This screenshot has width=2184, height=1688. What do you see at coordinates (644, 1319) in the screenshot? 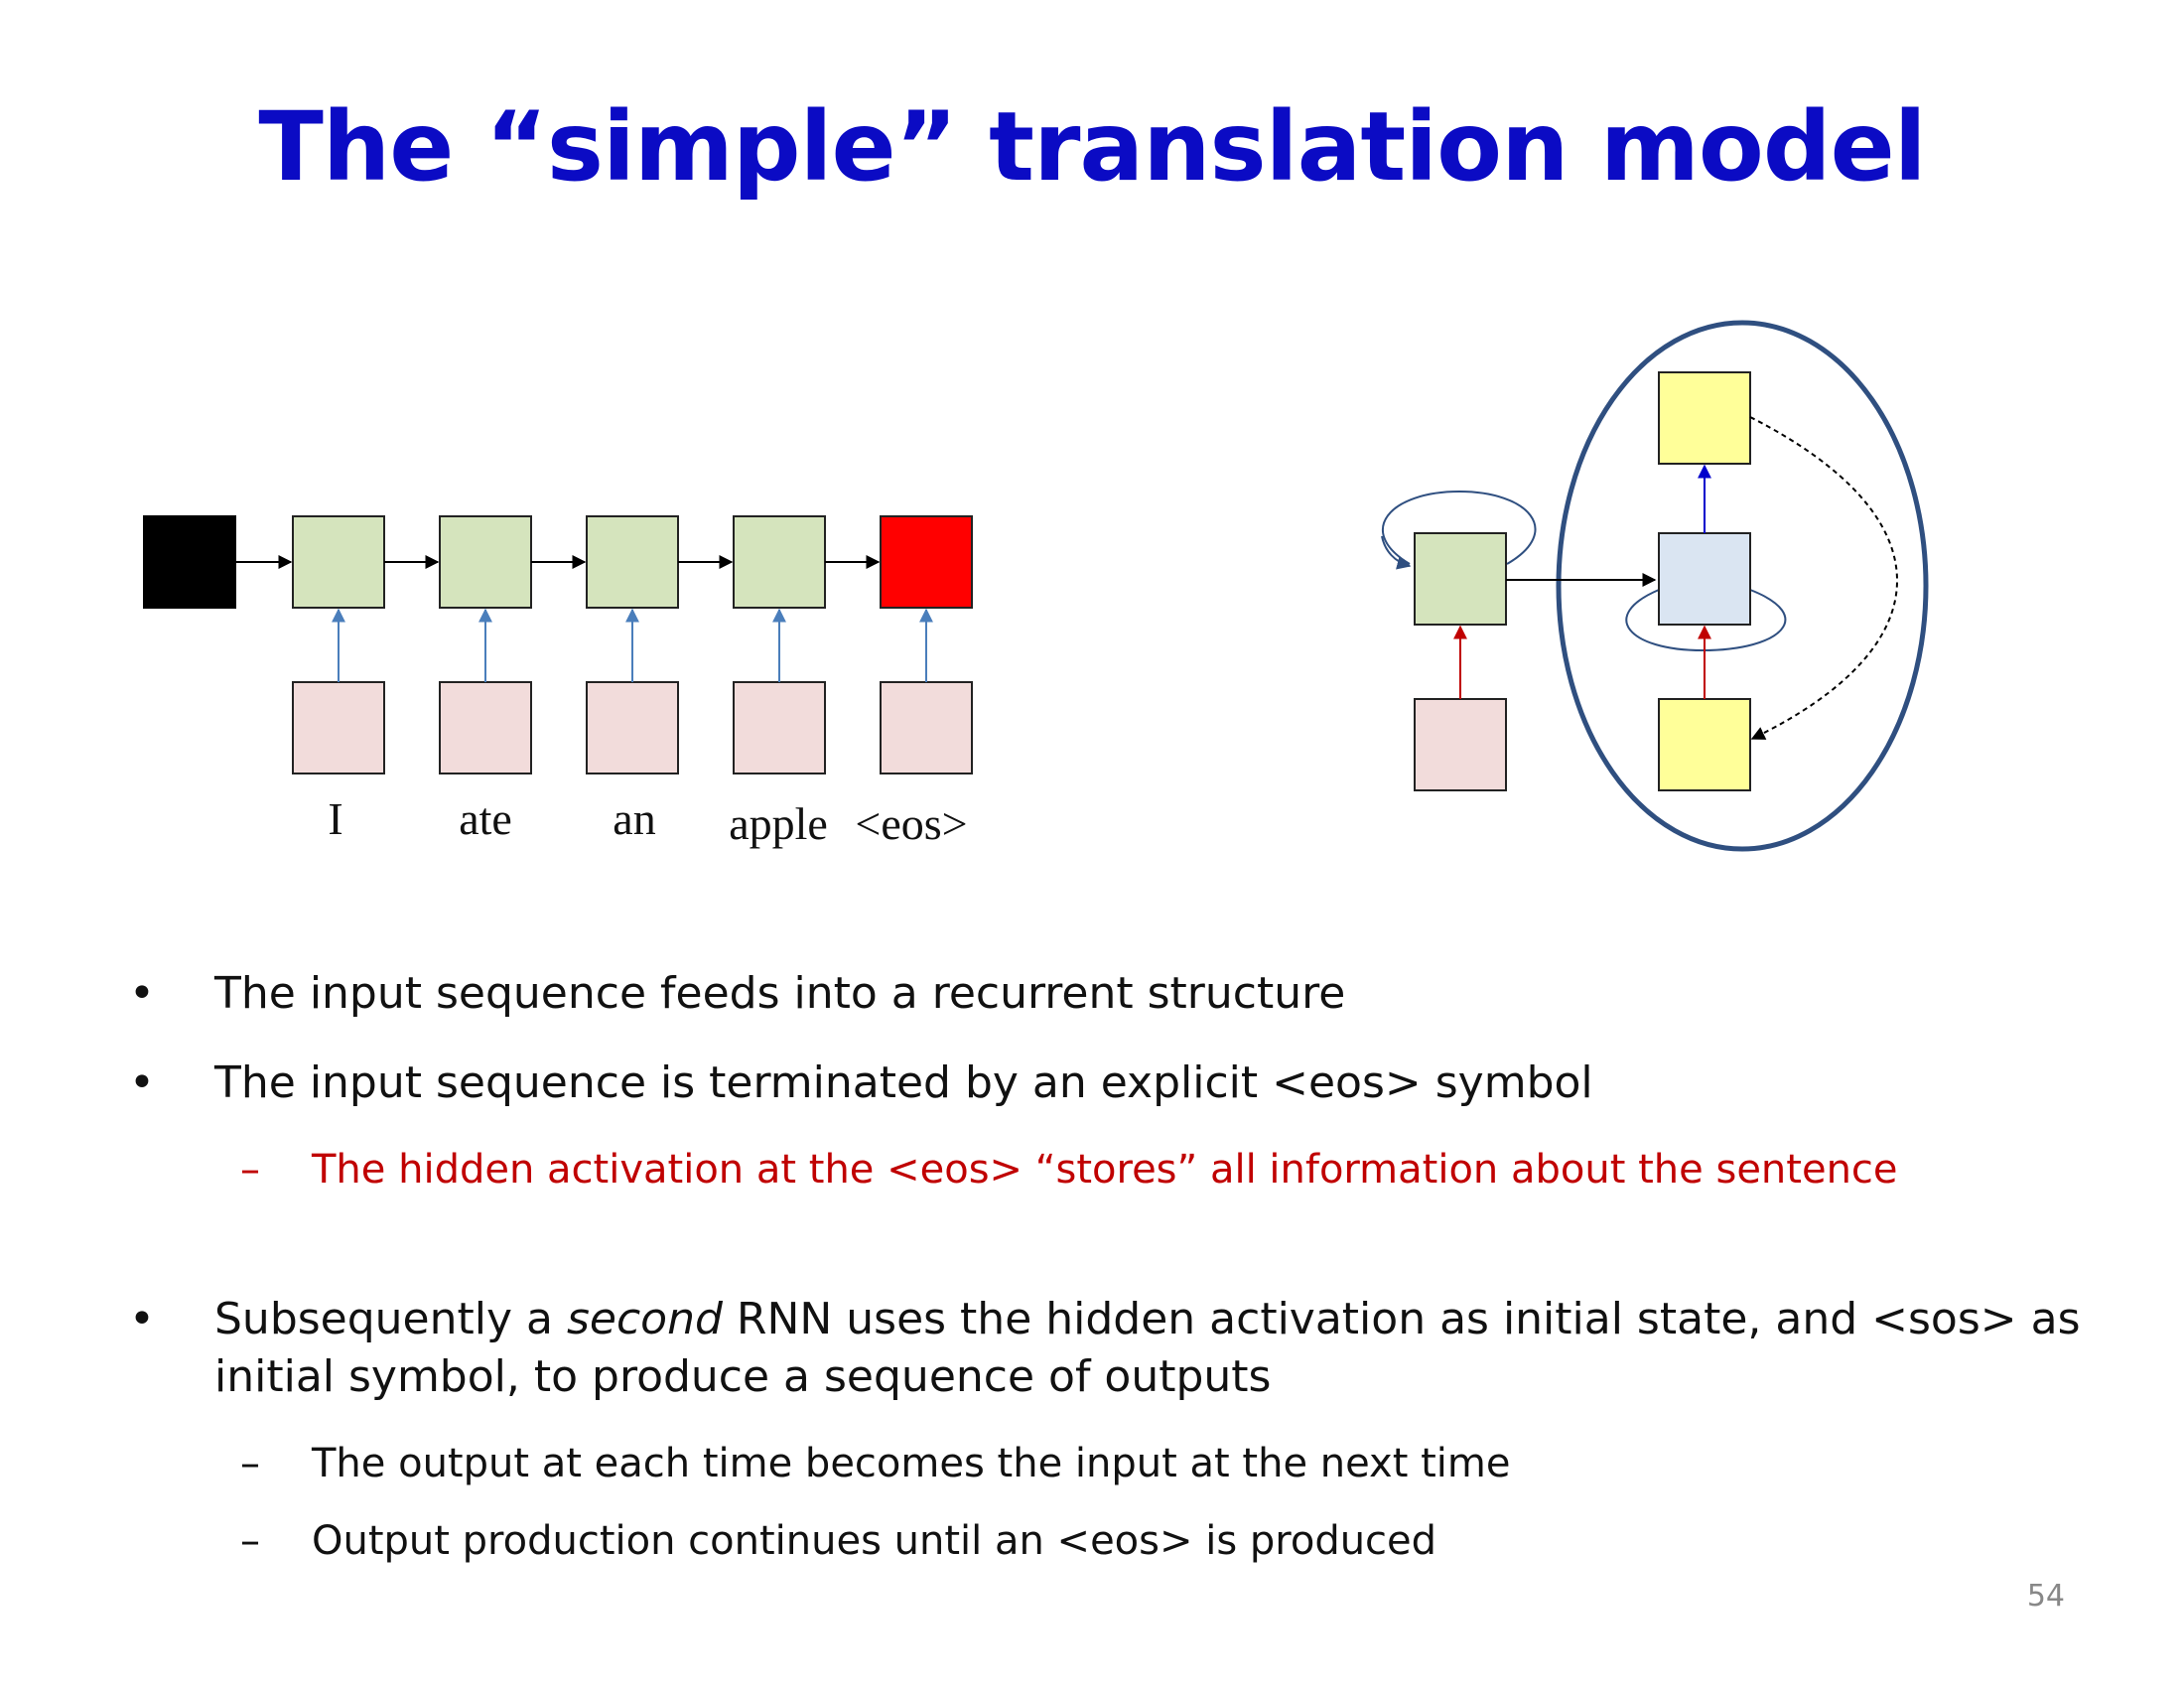
I see `bullet-3-text-italic: second` at bounding box center [644, 1319].